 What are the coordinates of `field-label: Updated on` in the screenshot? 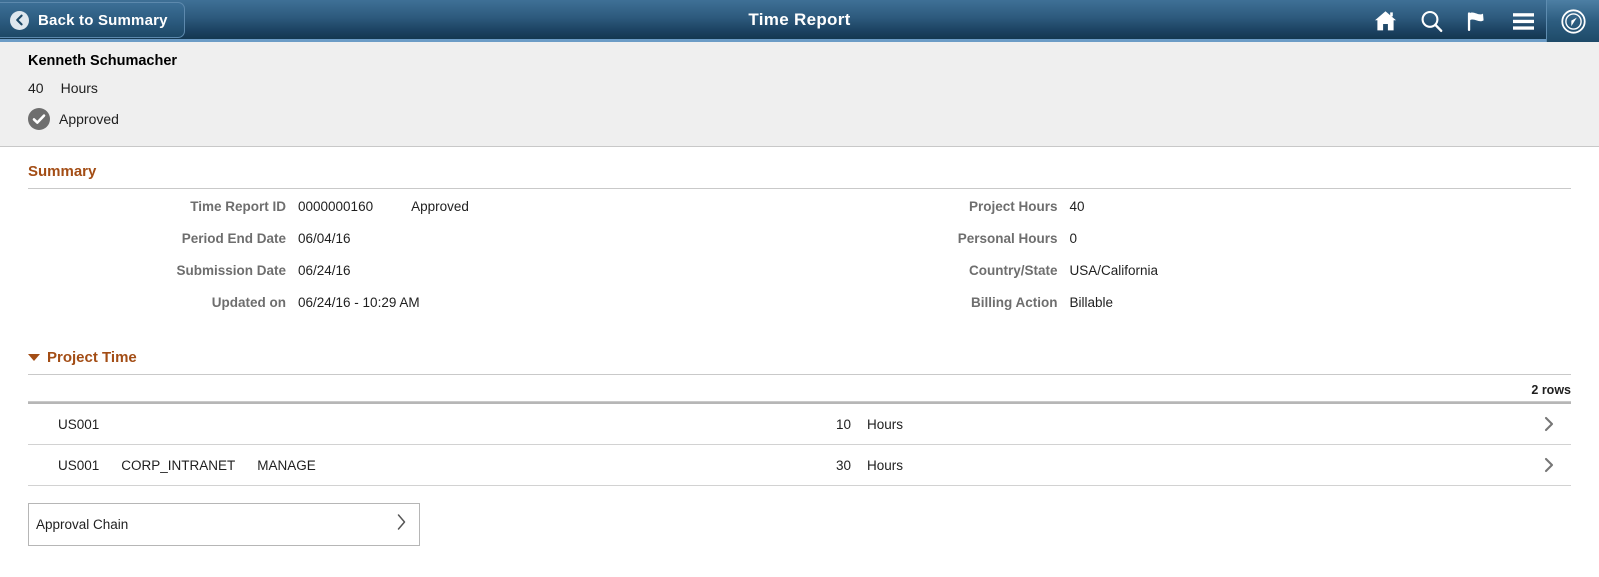 It's located at (248, 302).